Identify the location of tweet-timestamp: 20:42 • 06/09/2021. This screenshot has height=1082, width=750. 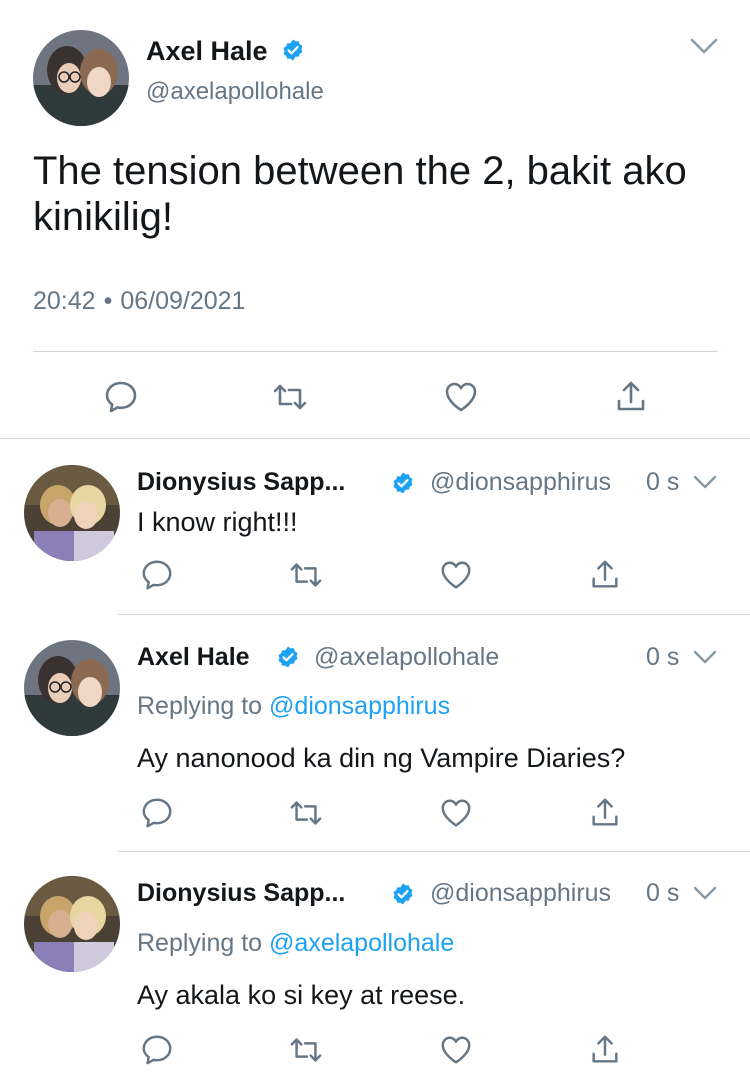
(139, 301).